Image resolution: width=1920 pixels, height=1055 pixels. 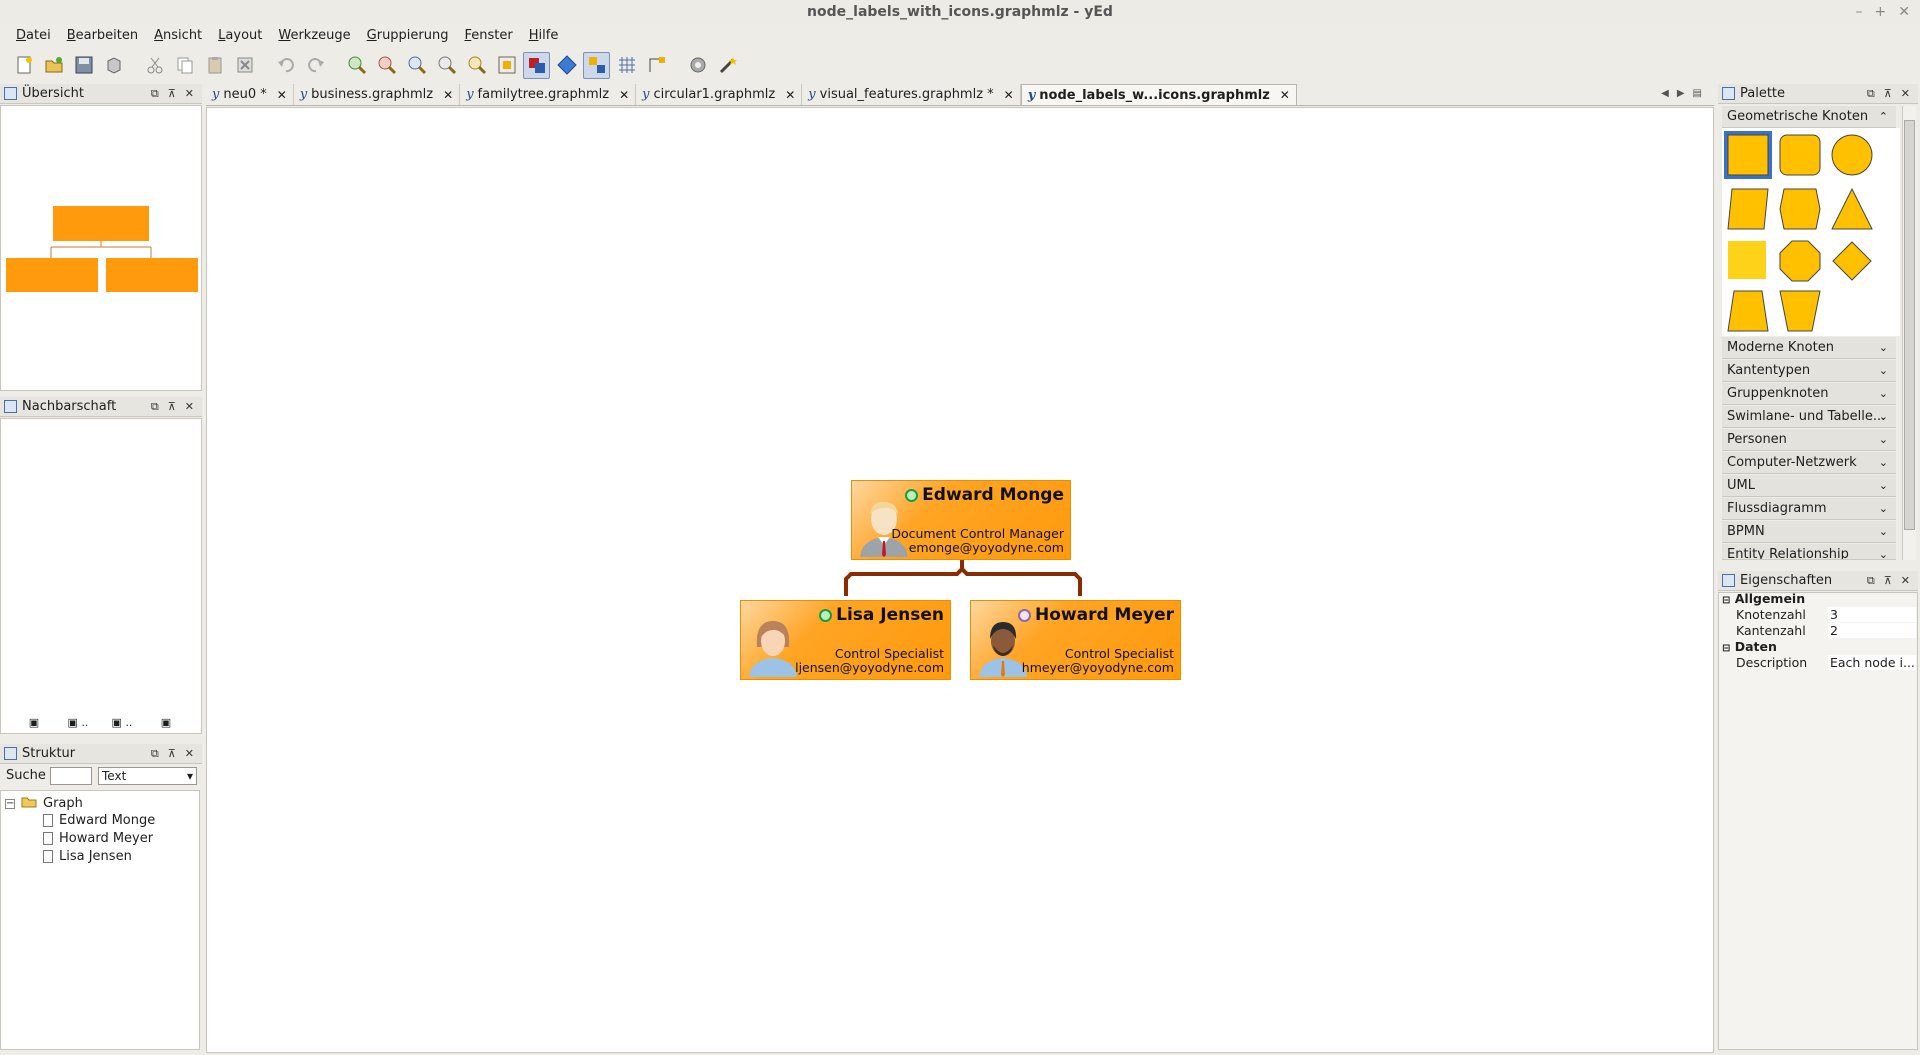 What do you see at coordinates (377, 94) in the screenshot?
I see `tab-business: y business.graphmlz ✕` at bounding box center [377, 94].